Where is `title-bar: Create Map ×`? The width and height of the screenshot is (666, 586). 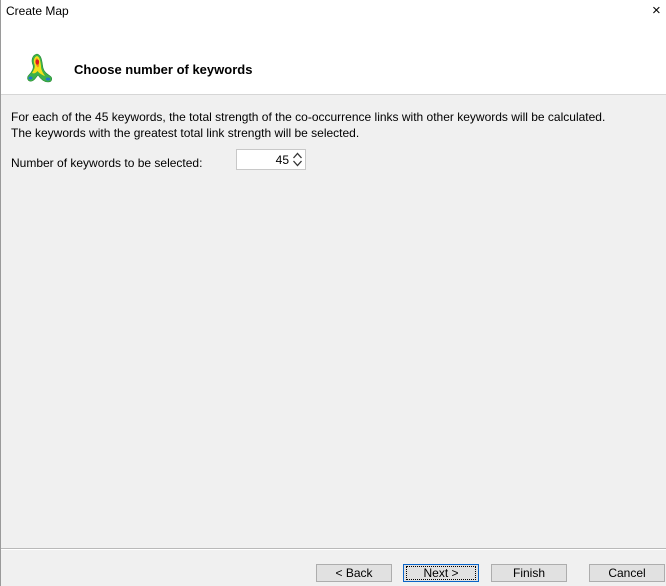 title-bar: Create Map × is located at coordinates (333, 11).